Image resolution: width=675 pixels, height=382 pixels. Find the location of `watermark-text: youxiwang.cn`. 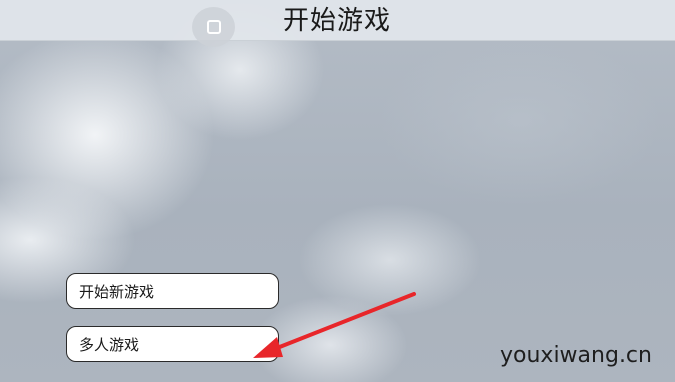

watermark-text: youxiwang.cn is located at coordinates (576, 355).